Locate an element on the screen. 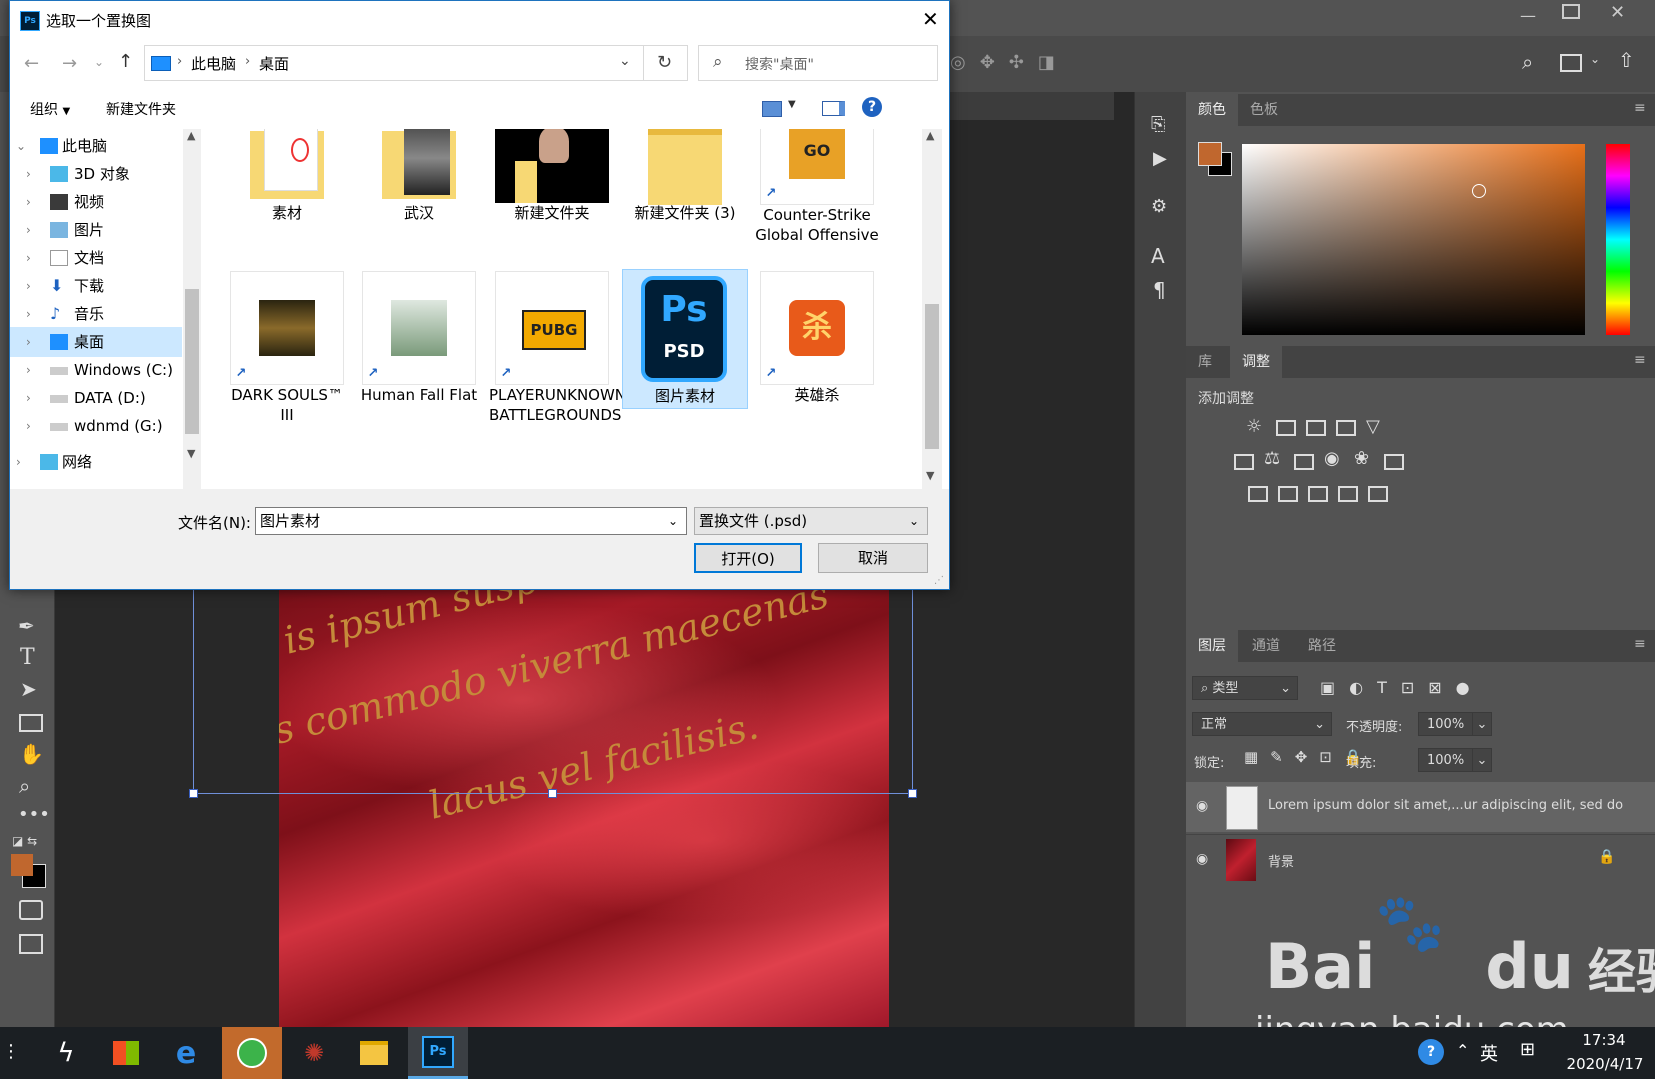  file-explorer-icon is located at coordinates (374, 1053).